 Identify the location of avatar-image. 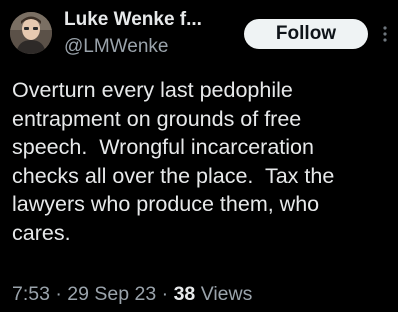
(31, 33).